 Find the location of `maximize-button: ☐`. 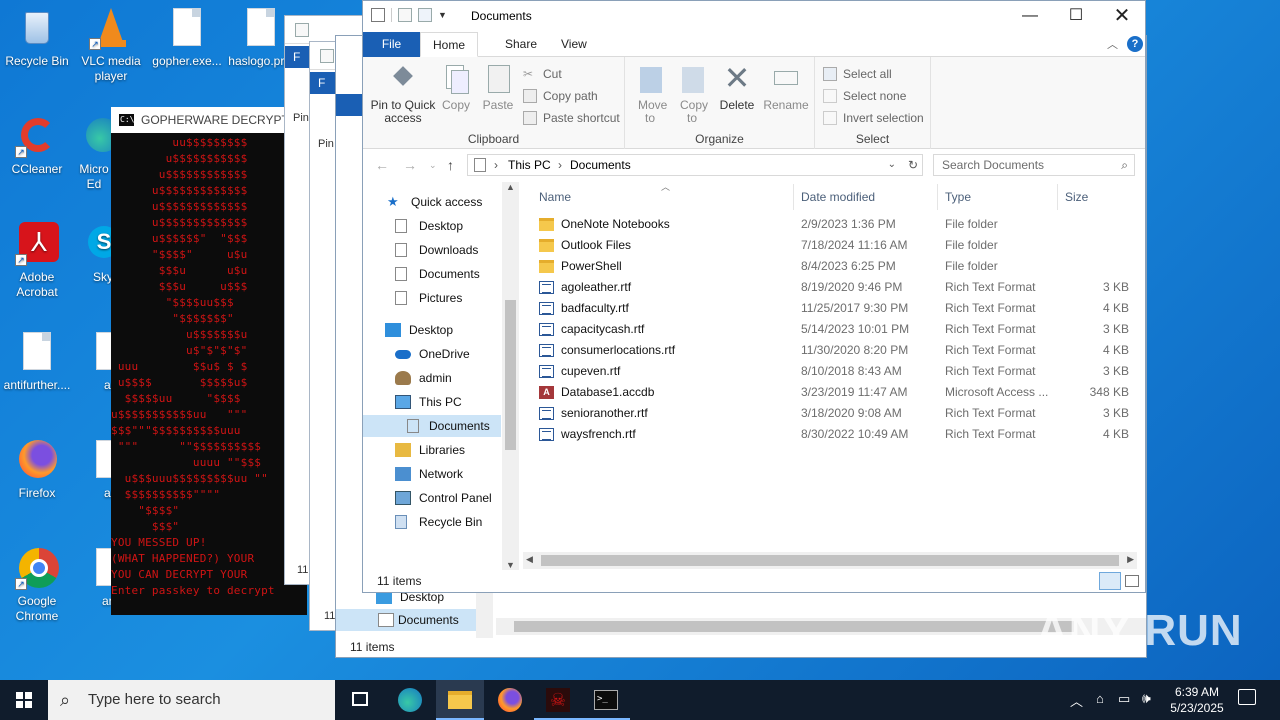

maximize-button: ☐ is located at coordinates (1076, 16).